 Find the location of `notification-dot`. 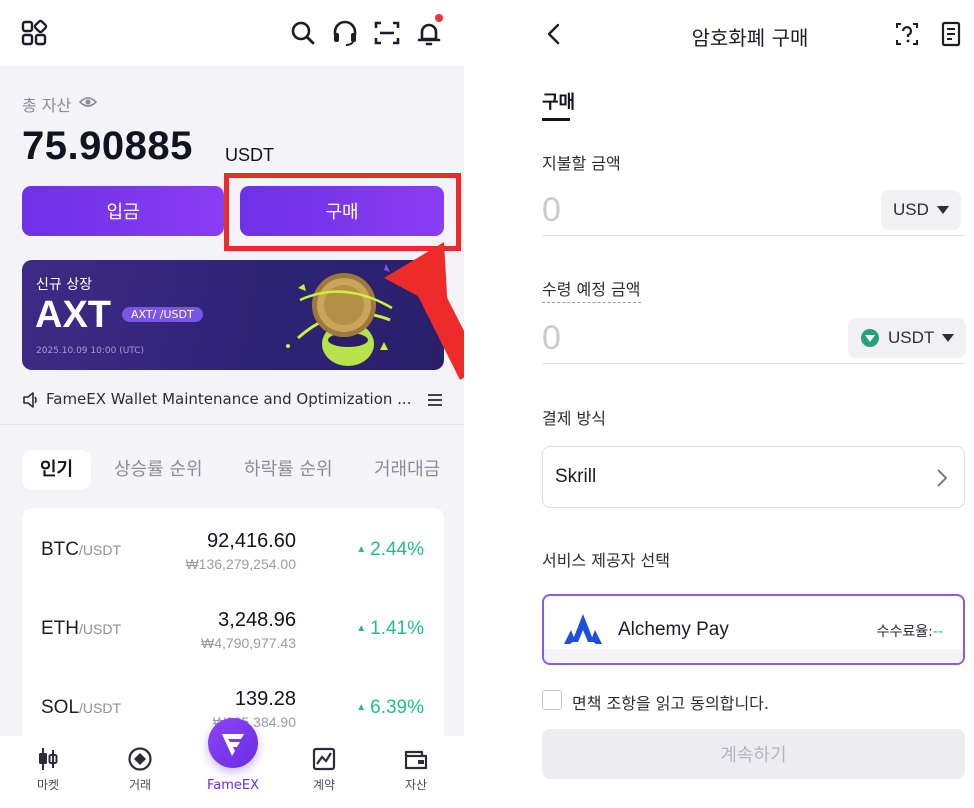

notification-dot is located at coordinates (439, 18).